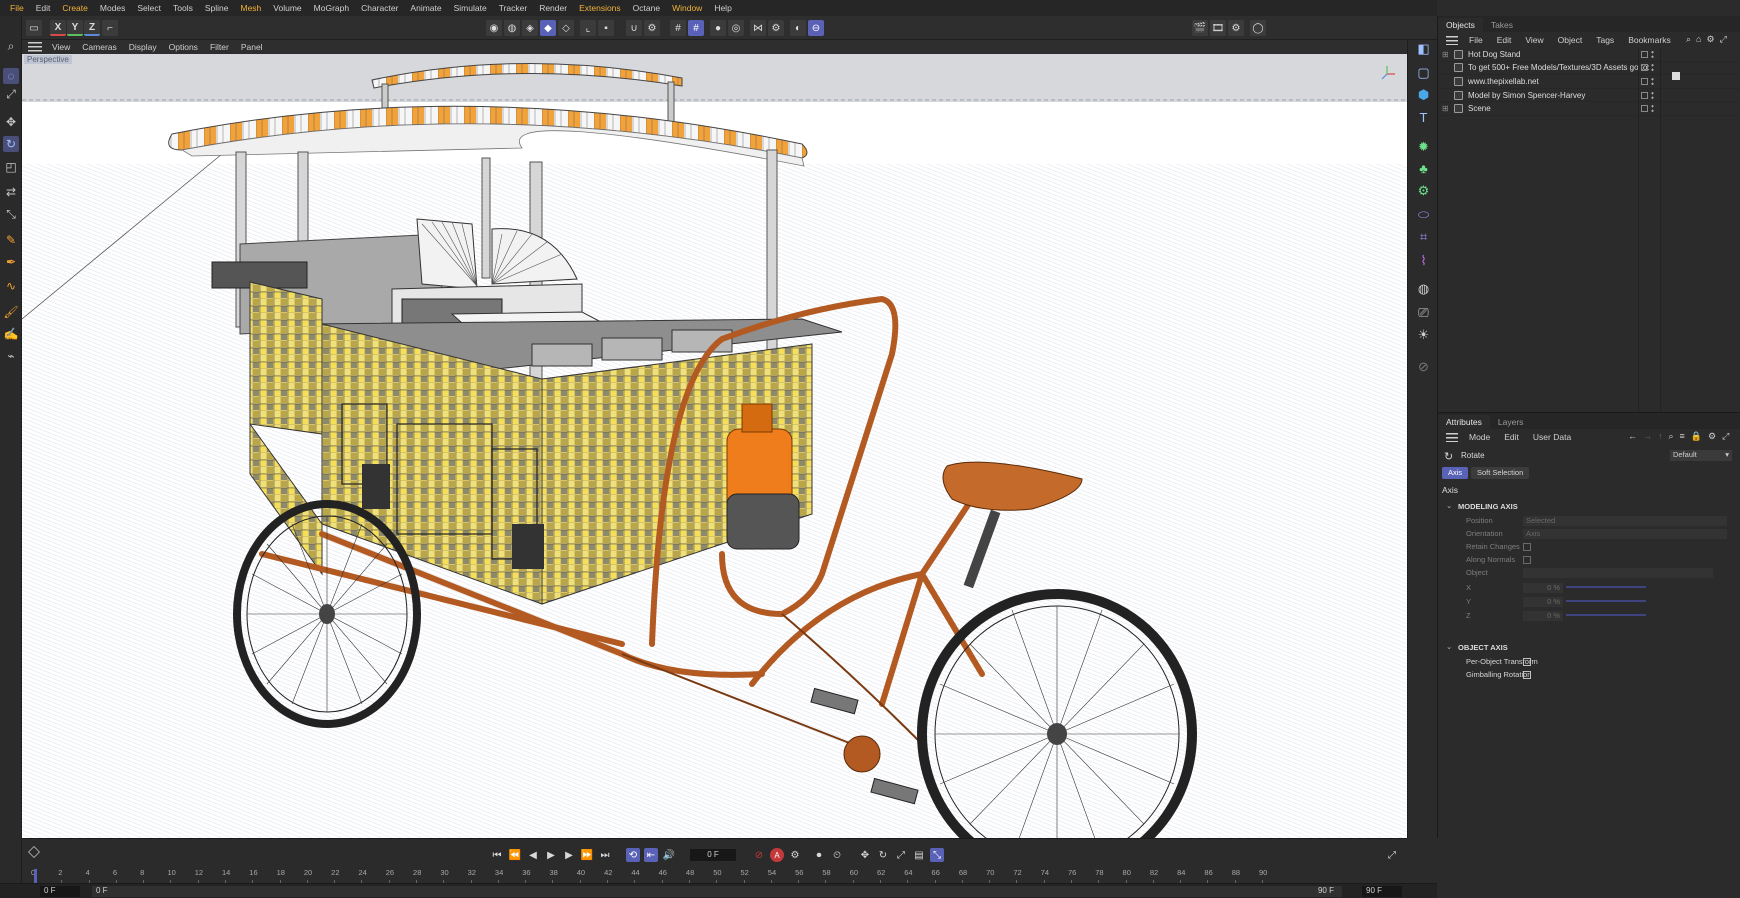 The image size is (1740, 898). What do you see at coordinates (35, 47) in the screenshot?
I see `viewport-hamburger-icon` at bounding box center [35, 47].